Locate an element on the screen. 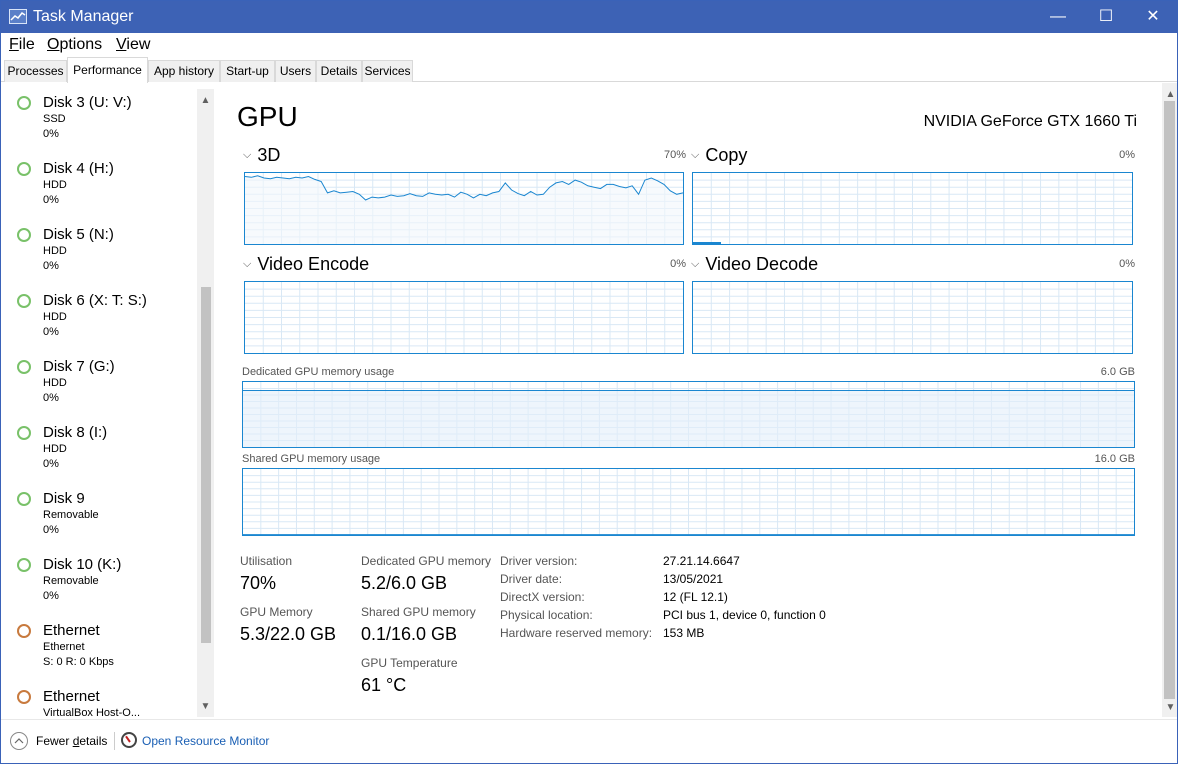 This screenshot has width=1178, height=764. tab-services: Services is located at coordinates (387, 71).